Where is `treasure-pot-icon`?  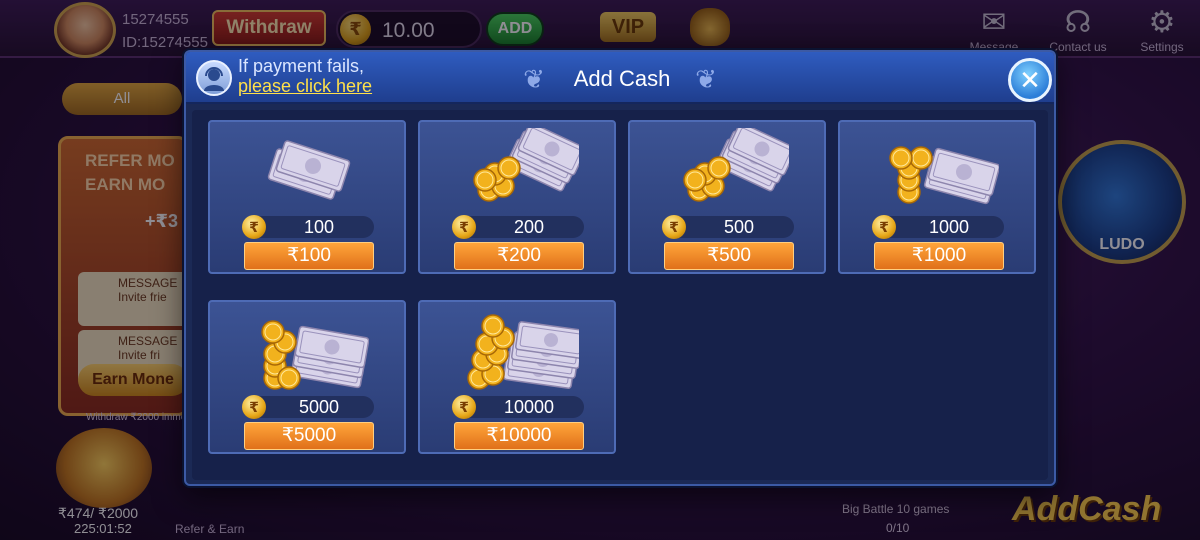
treasure-pot-icon is located at coordinates (710, 27).